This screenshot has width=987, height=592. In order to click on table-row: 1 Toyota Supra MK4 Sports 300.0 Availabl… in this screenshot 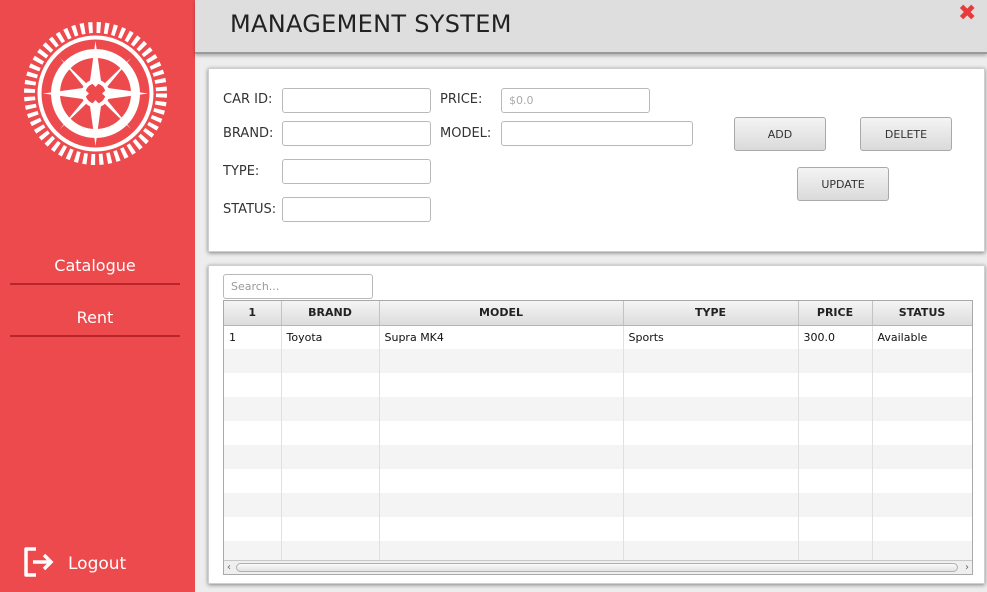, I will do `click(598, 337)`.